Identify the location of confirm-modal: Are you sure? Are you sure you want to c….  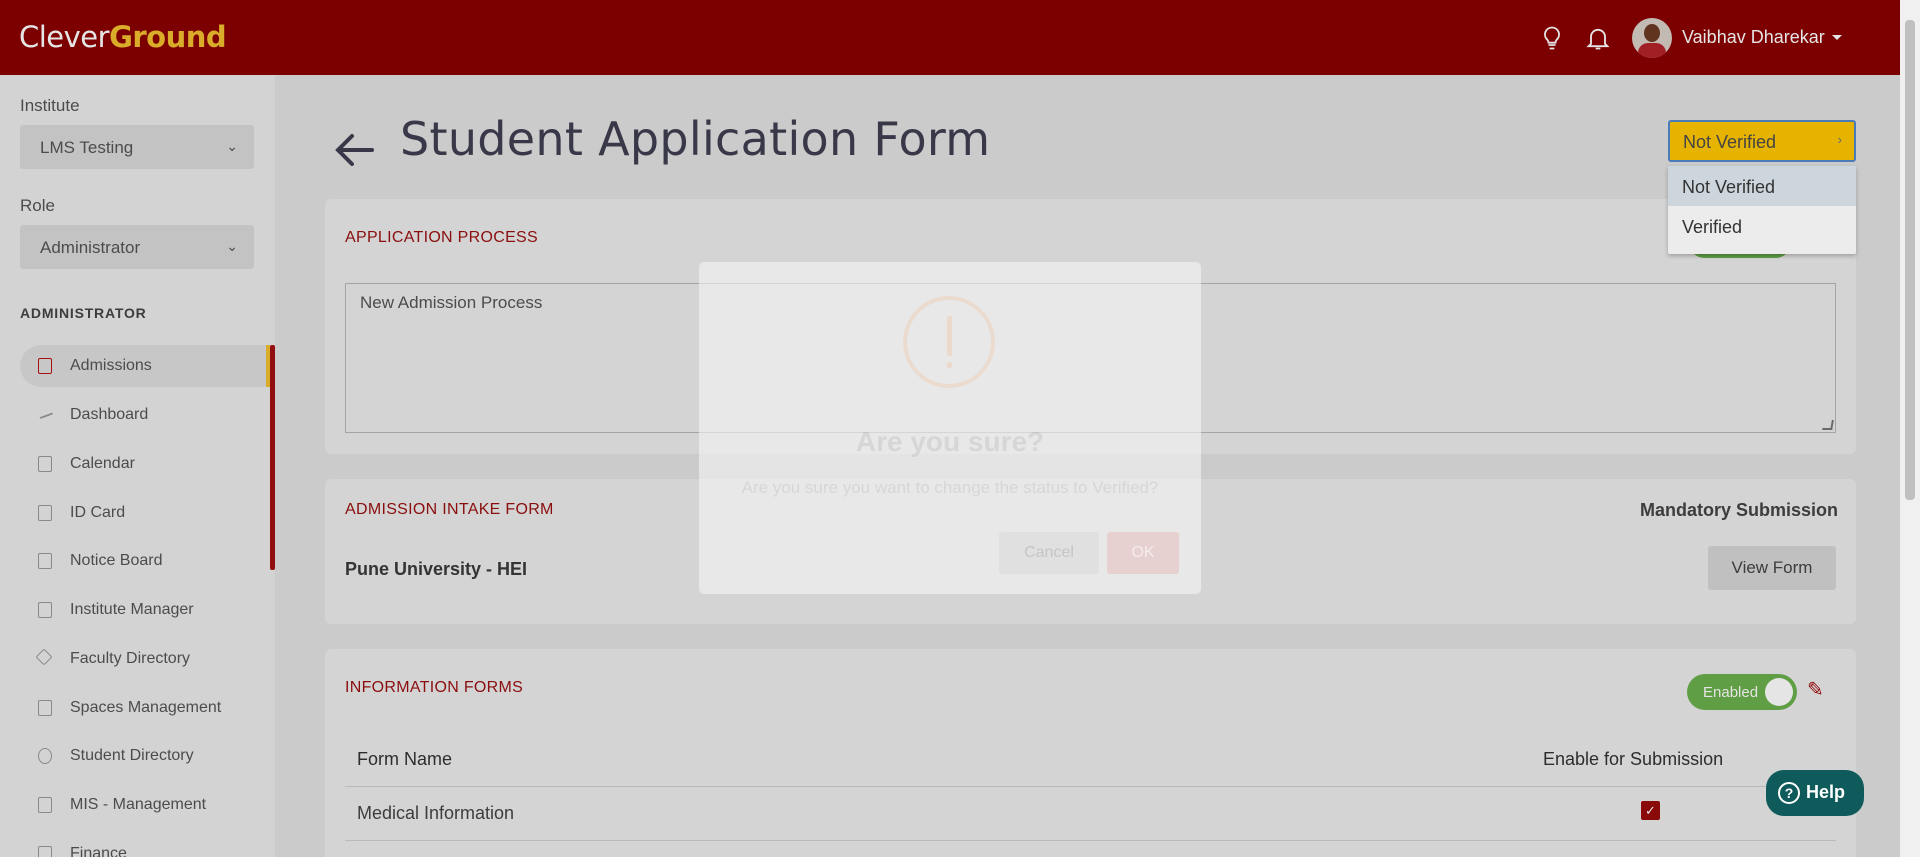
(950, 428).